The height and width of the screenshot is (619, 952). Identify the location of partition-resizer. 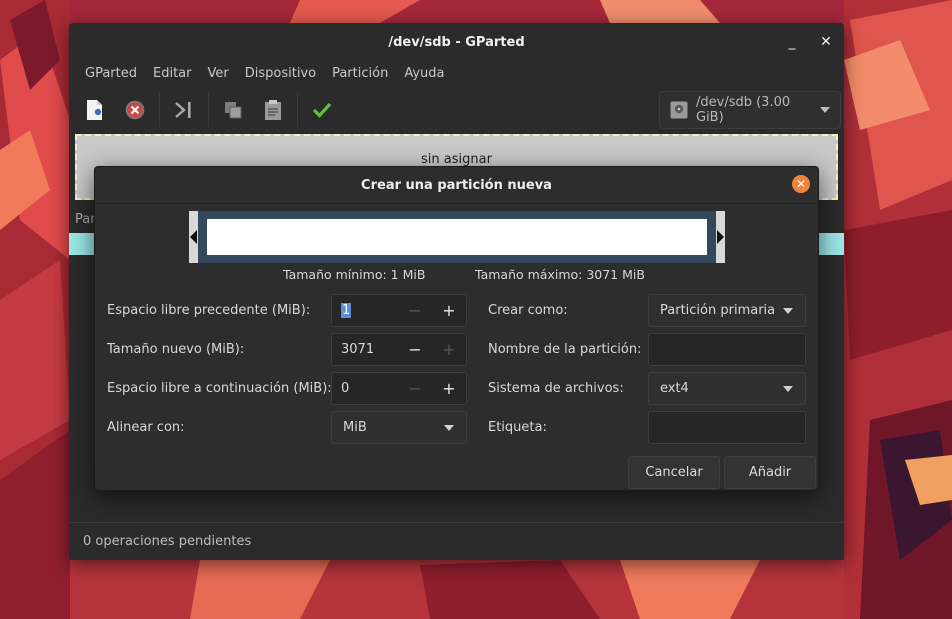
(457, 237).